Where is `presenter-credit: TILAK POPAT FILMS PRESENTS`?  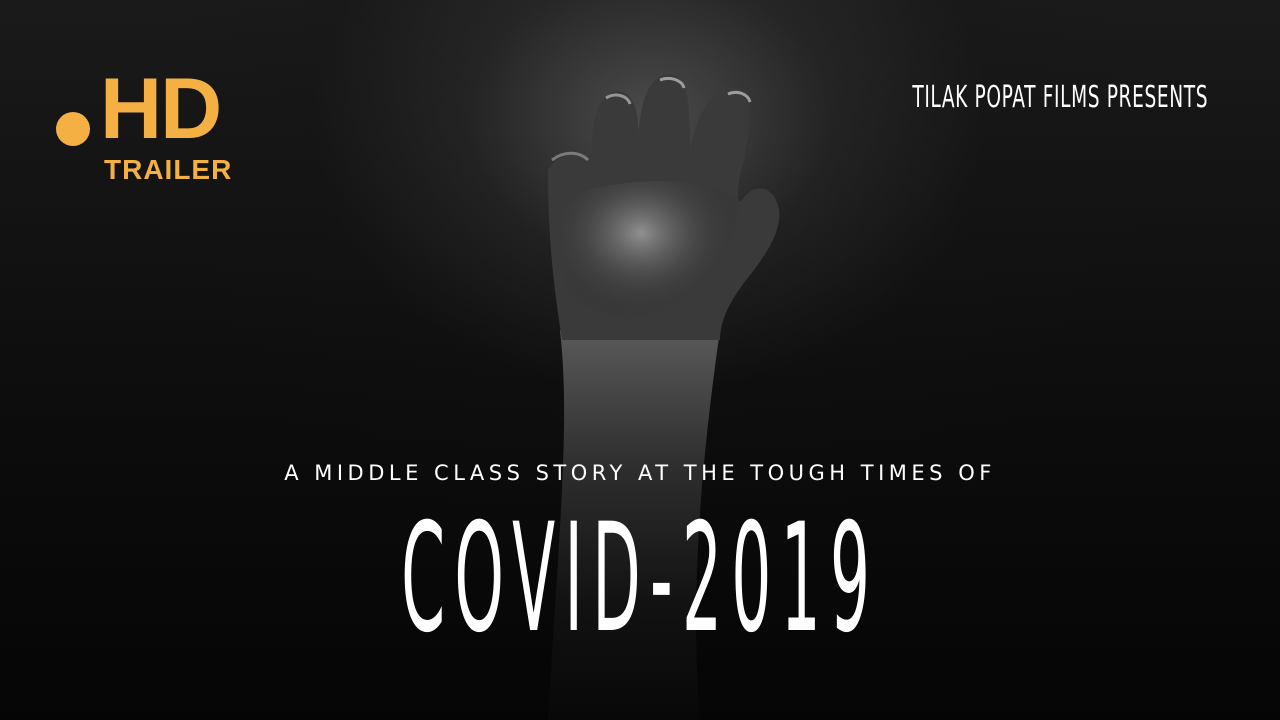
presenter-credit: TILAK POPAT FILMS PRESENTS is located at coordinates (1060, 97).